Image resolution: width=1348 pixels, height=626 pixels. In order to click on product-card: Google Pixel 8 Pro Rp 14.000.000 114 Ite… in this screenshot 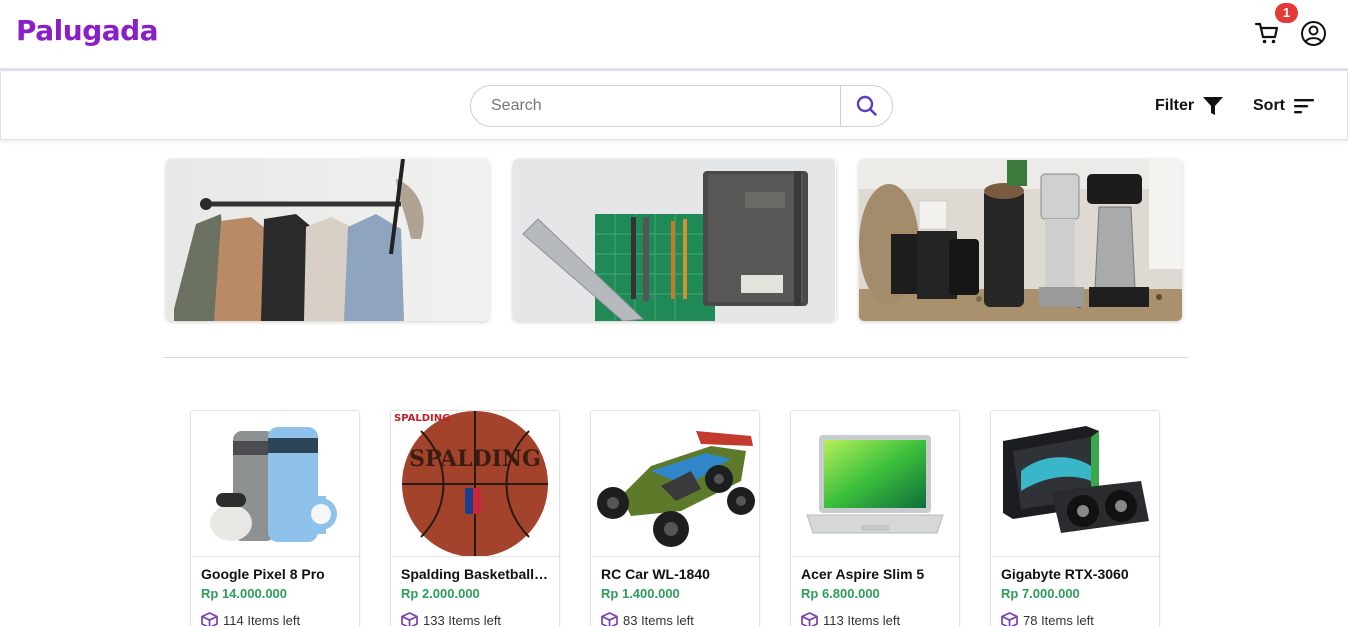, I will do `click(275, 518)`.